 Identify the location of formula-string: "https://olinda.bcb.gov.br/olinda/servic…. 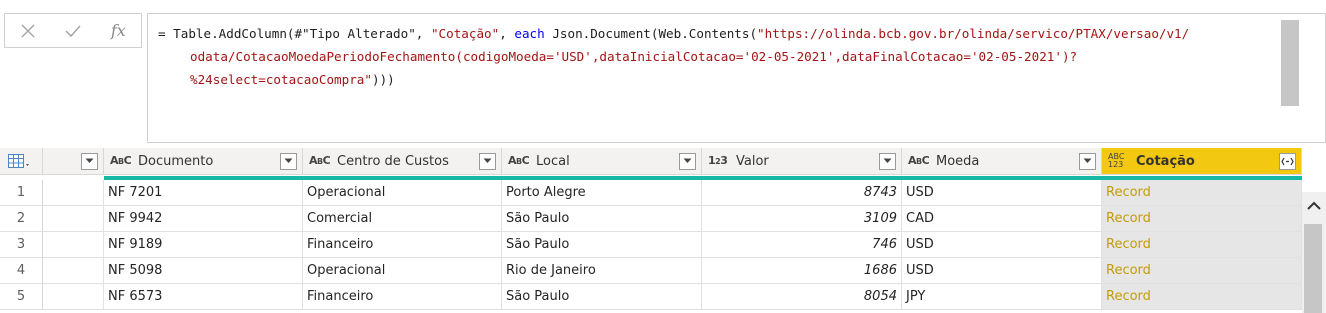
(973, 33).